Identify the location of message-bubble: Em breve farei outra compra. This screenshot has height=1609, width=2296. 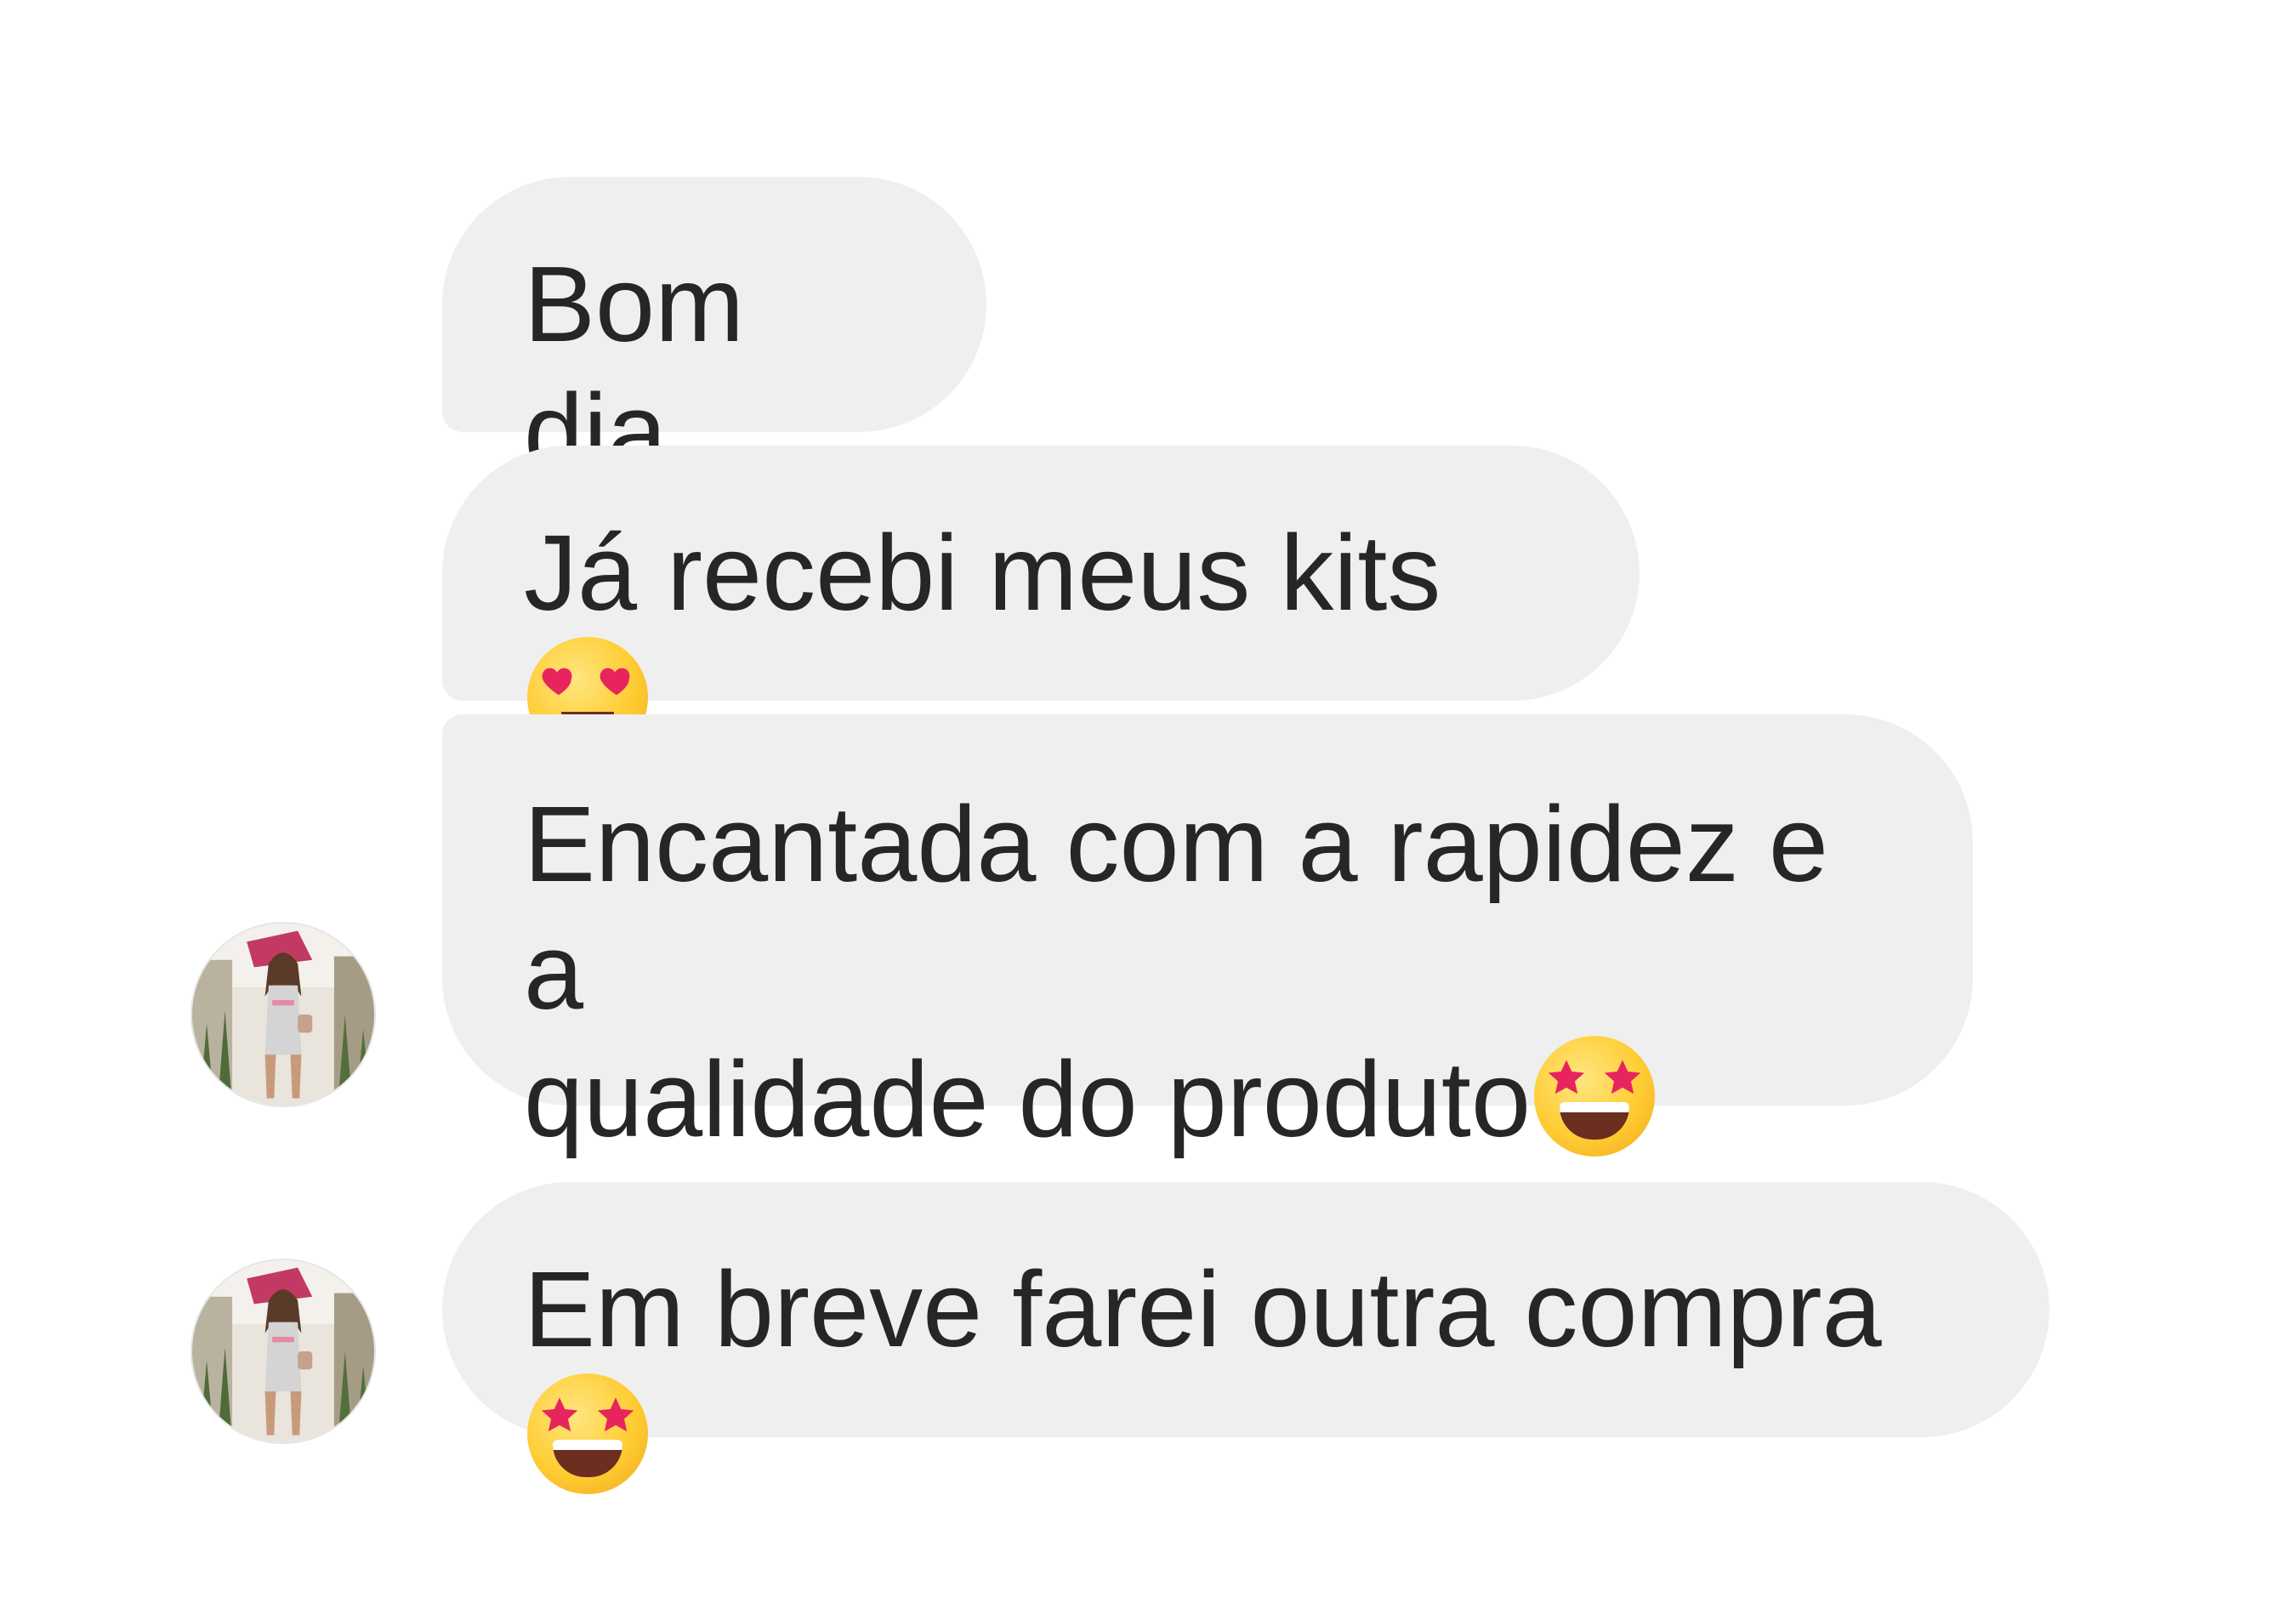
(1245, 1338).